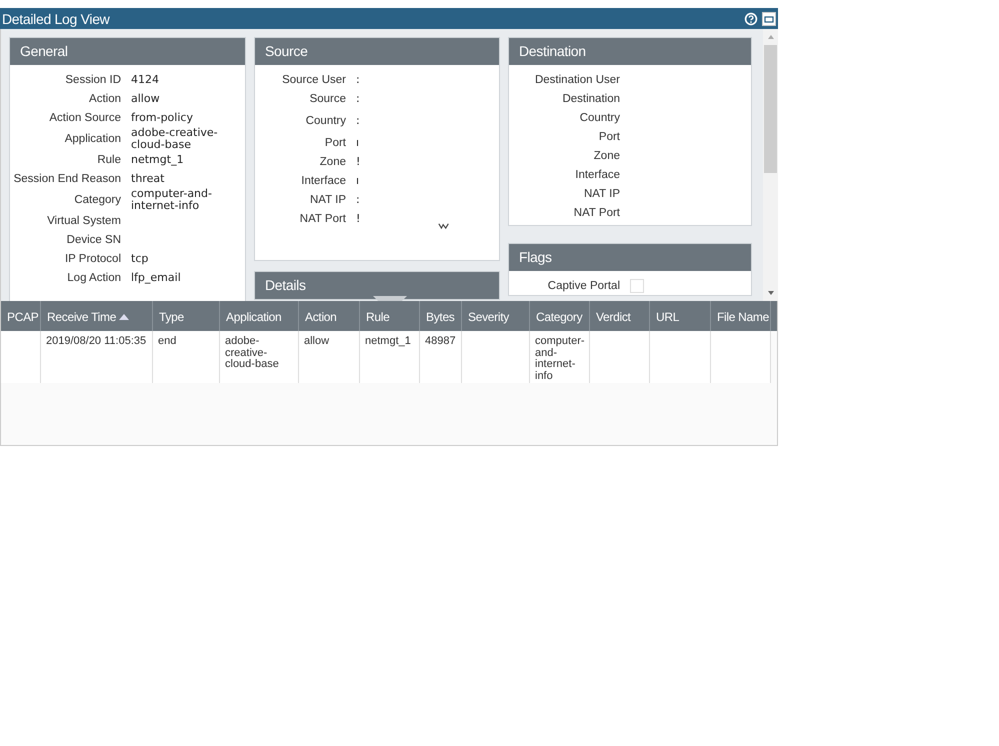 The width and height of the screenshot is (999, 746). I want to click on table-cell: end, so click(186, 357).